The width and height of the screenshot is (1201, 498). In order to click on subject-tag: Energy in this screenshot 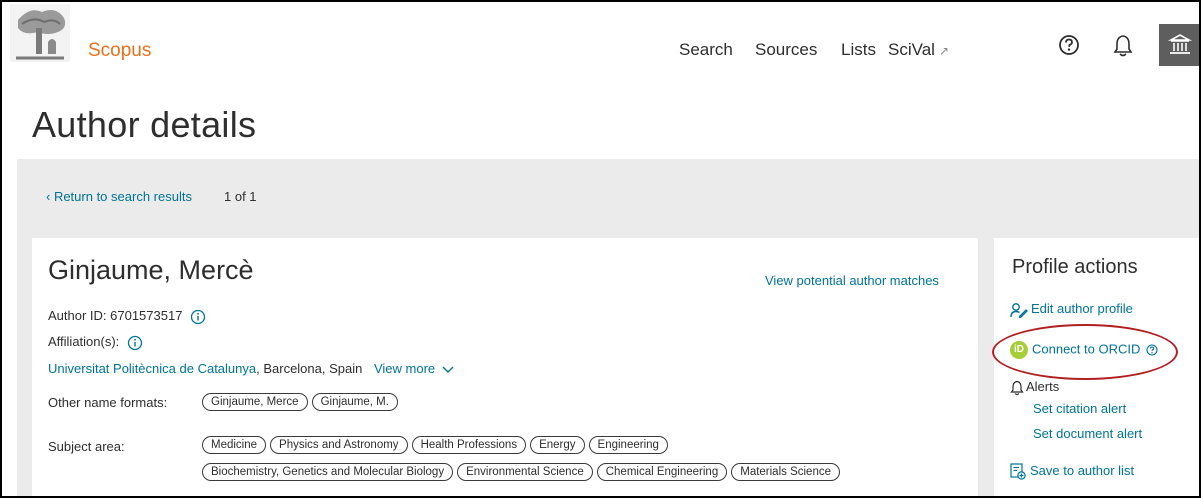, I will do `click(557, 445)`.